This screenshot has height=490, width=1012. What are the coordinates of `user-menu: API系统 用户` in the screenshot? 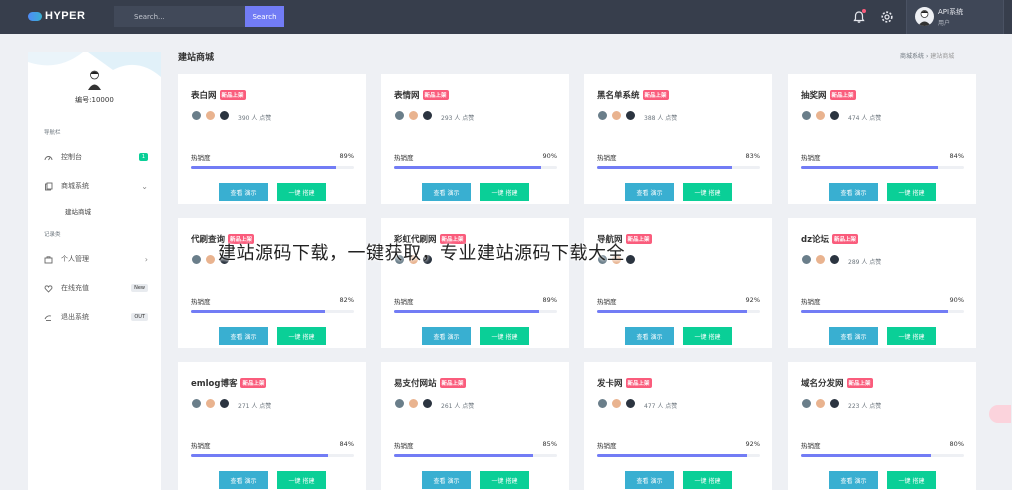 It's located at (955, 17).